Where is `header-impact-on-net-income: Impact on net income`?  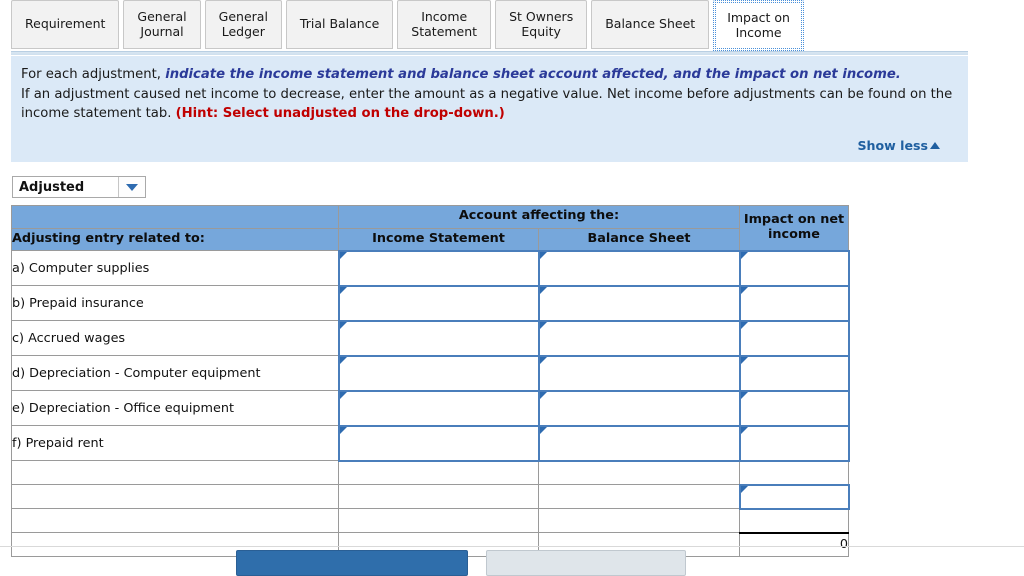 header-impact-on-net-income: Impact on net income is located at coordinates (794, 228).